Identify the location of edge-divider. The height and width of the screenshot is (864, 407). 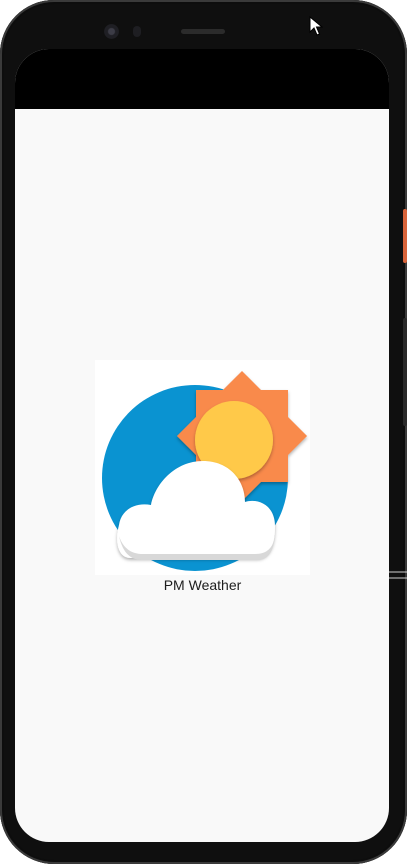
(398, 575).